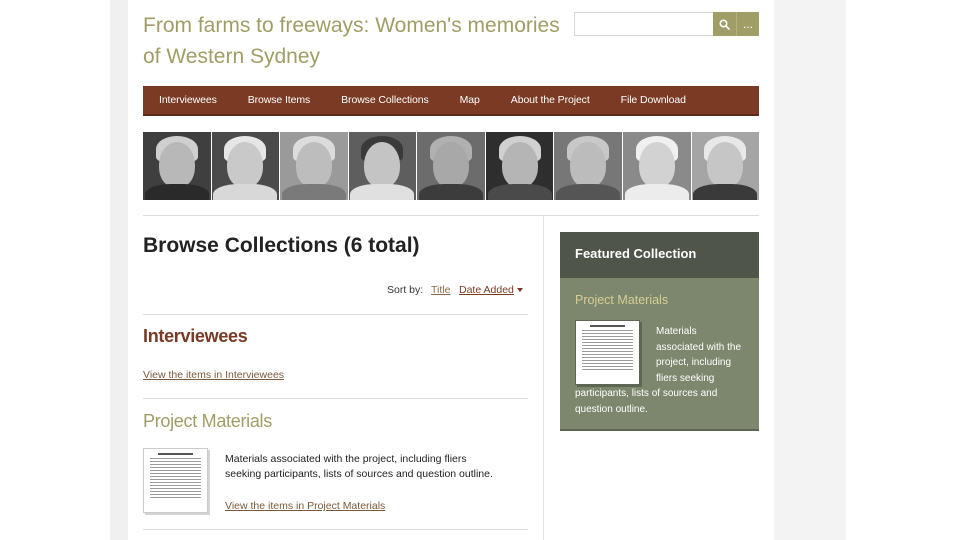 The height and width of the screenshot is (540, 960). I want to click on search-icon, so click(724, 24).